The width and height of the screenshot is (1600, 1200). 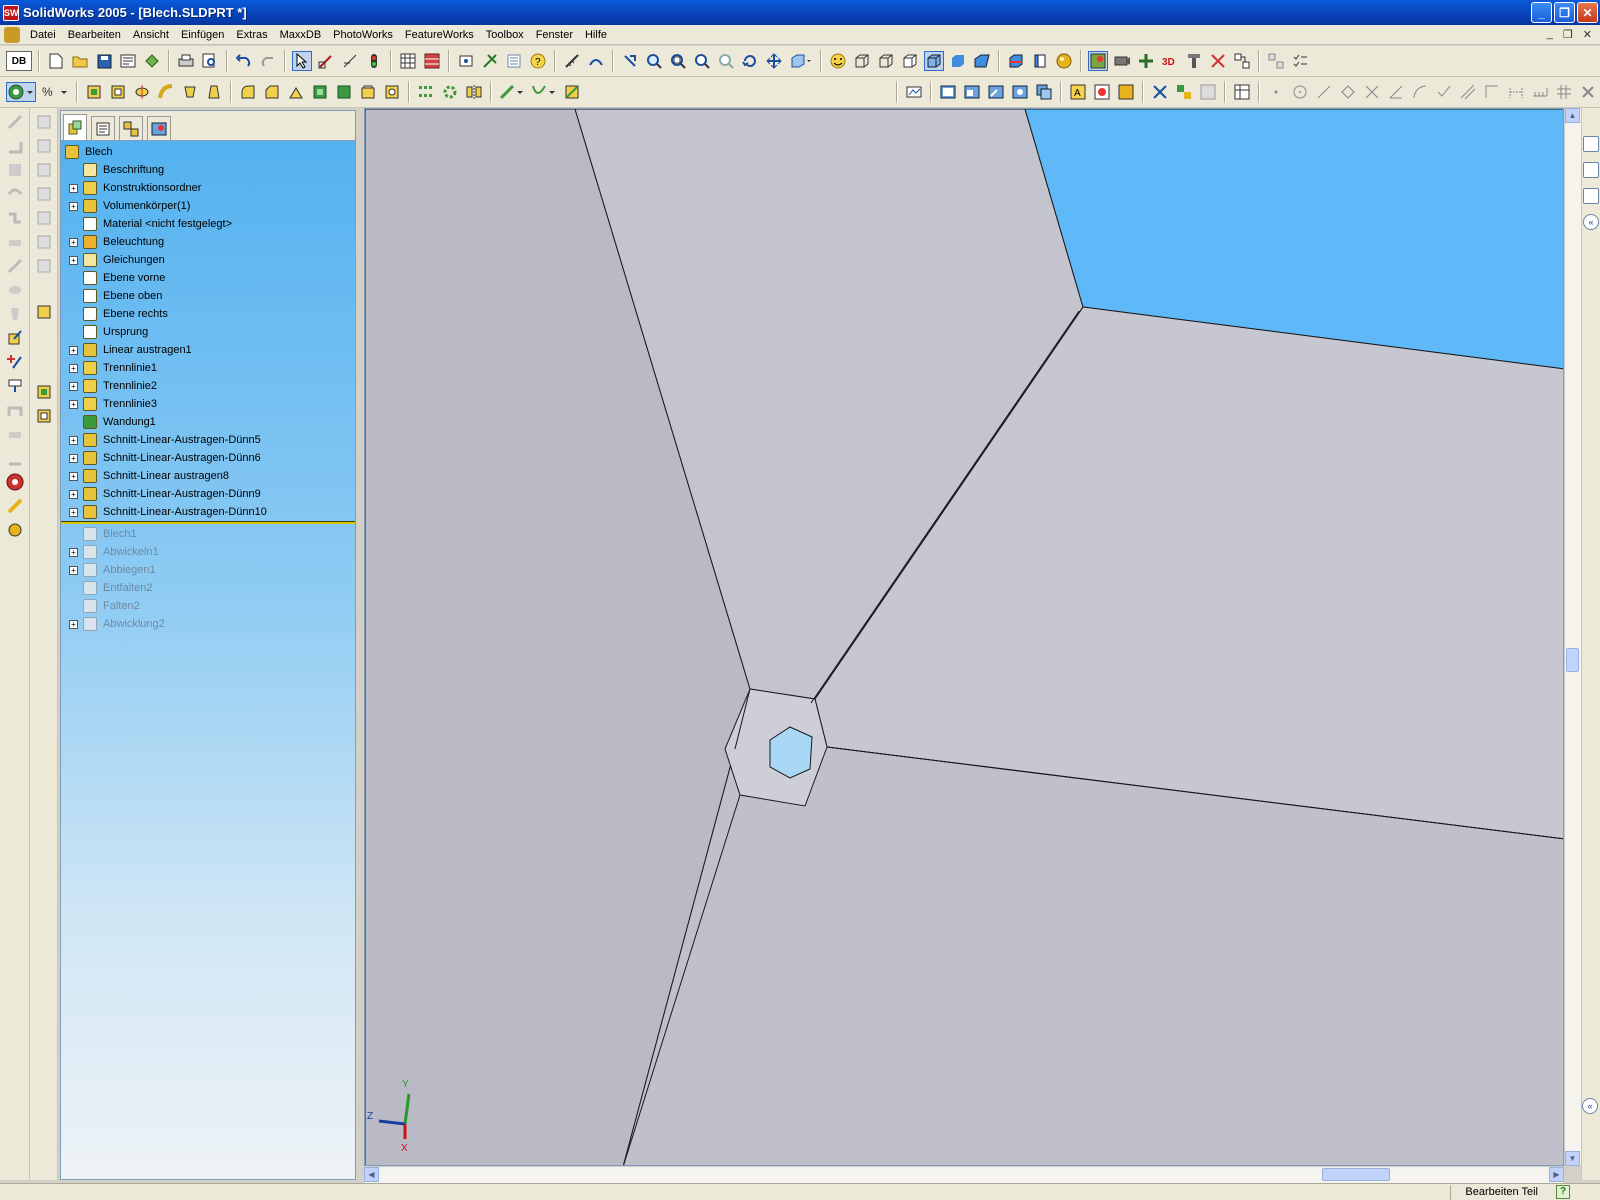 What do you see at coordinates (426, 92) in the screenshot?
I see `linear-pattern-icon` at bounding box center [426, 92].